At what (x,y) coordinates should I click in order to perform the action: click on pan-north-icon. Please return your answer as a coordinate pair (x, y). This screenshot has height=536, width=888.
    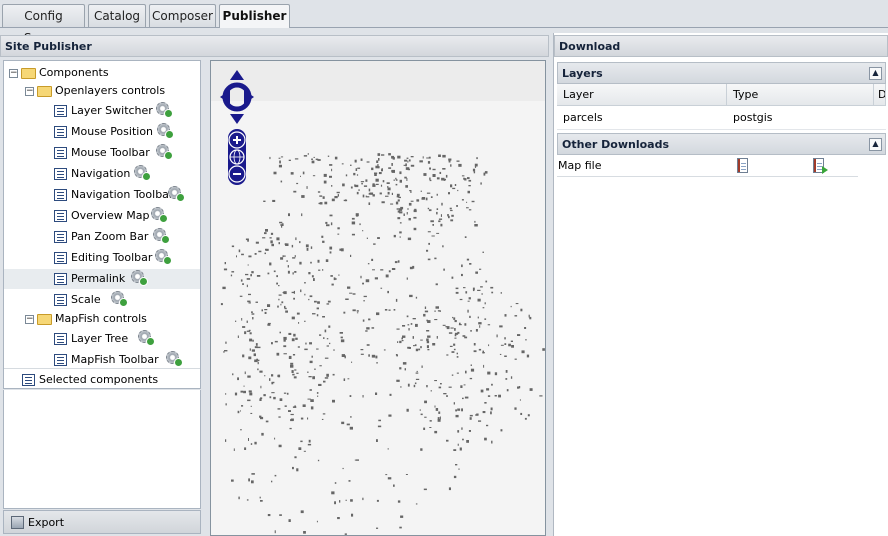
    Looking at the image, I should click on (237, 75).